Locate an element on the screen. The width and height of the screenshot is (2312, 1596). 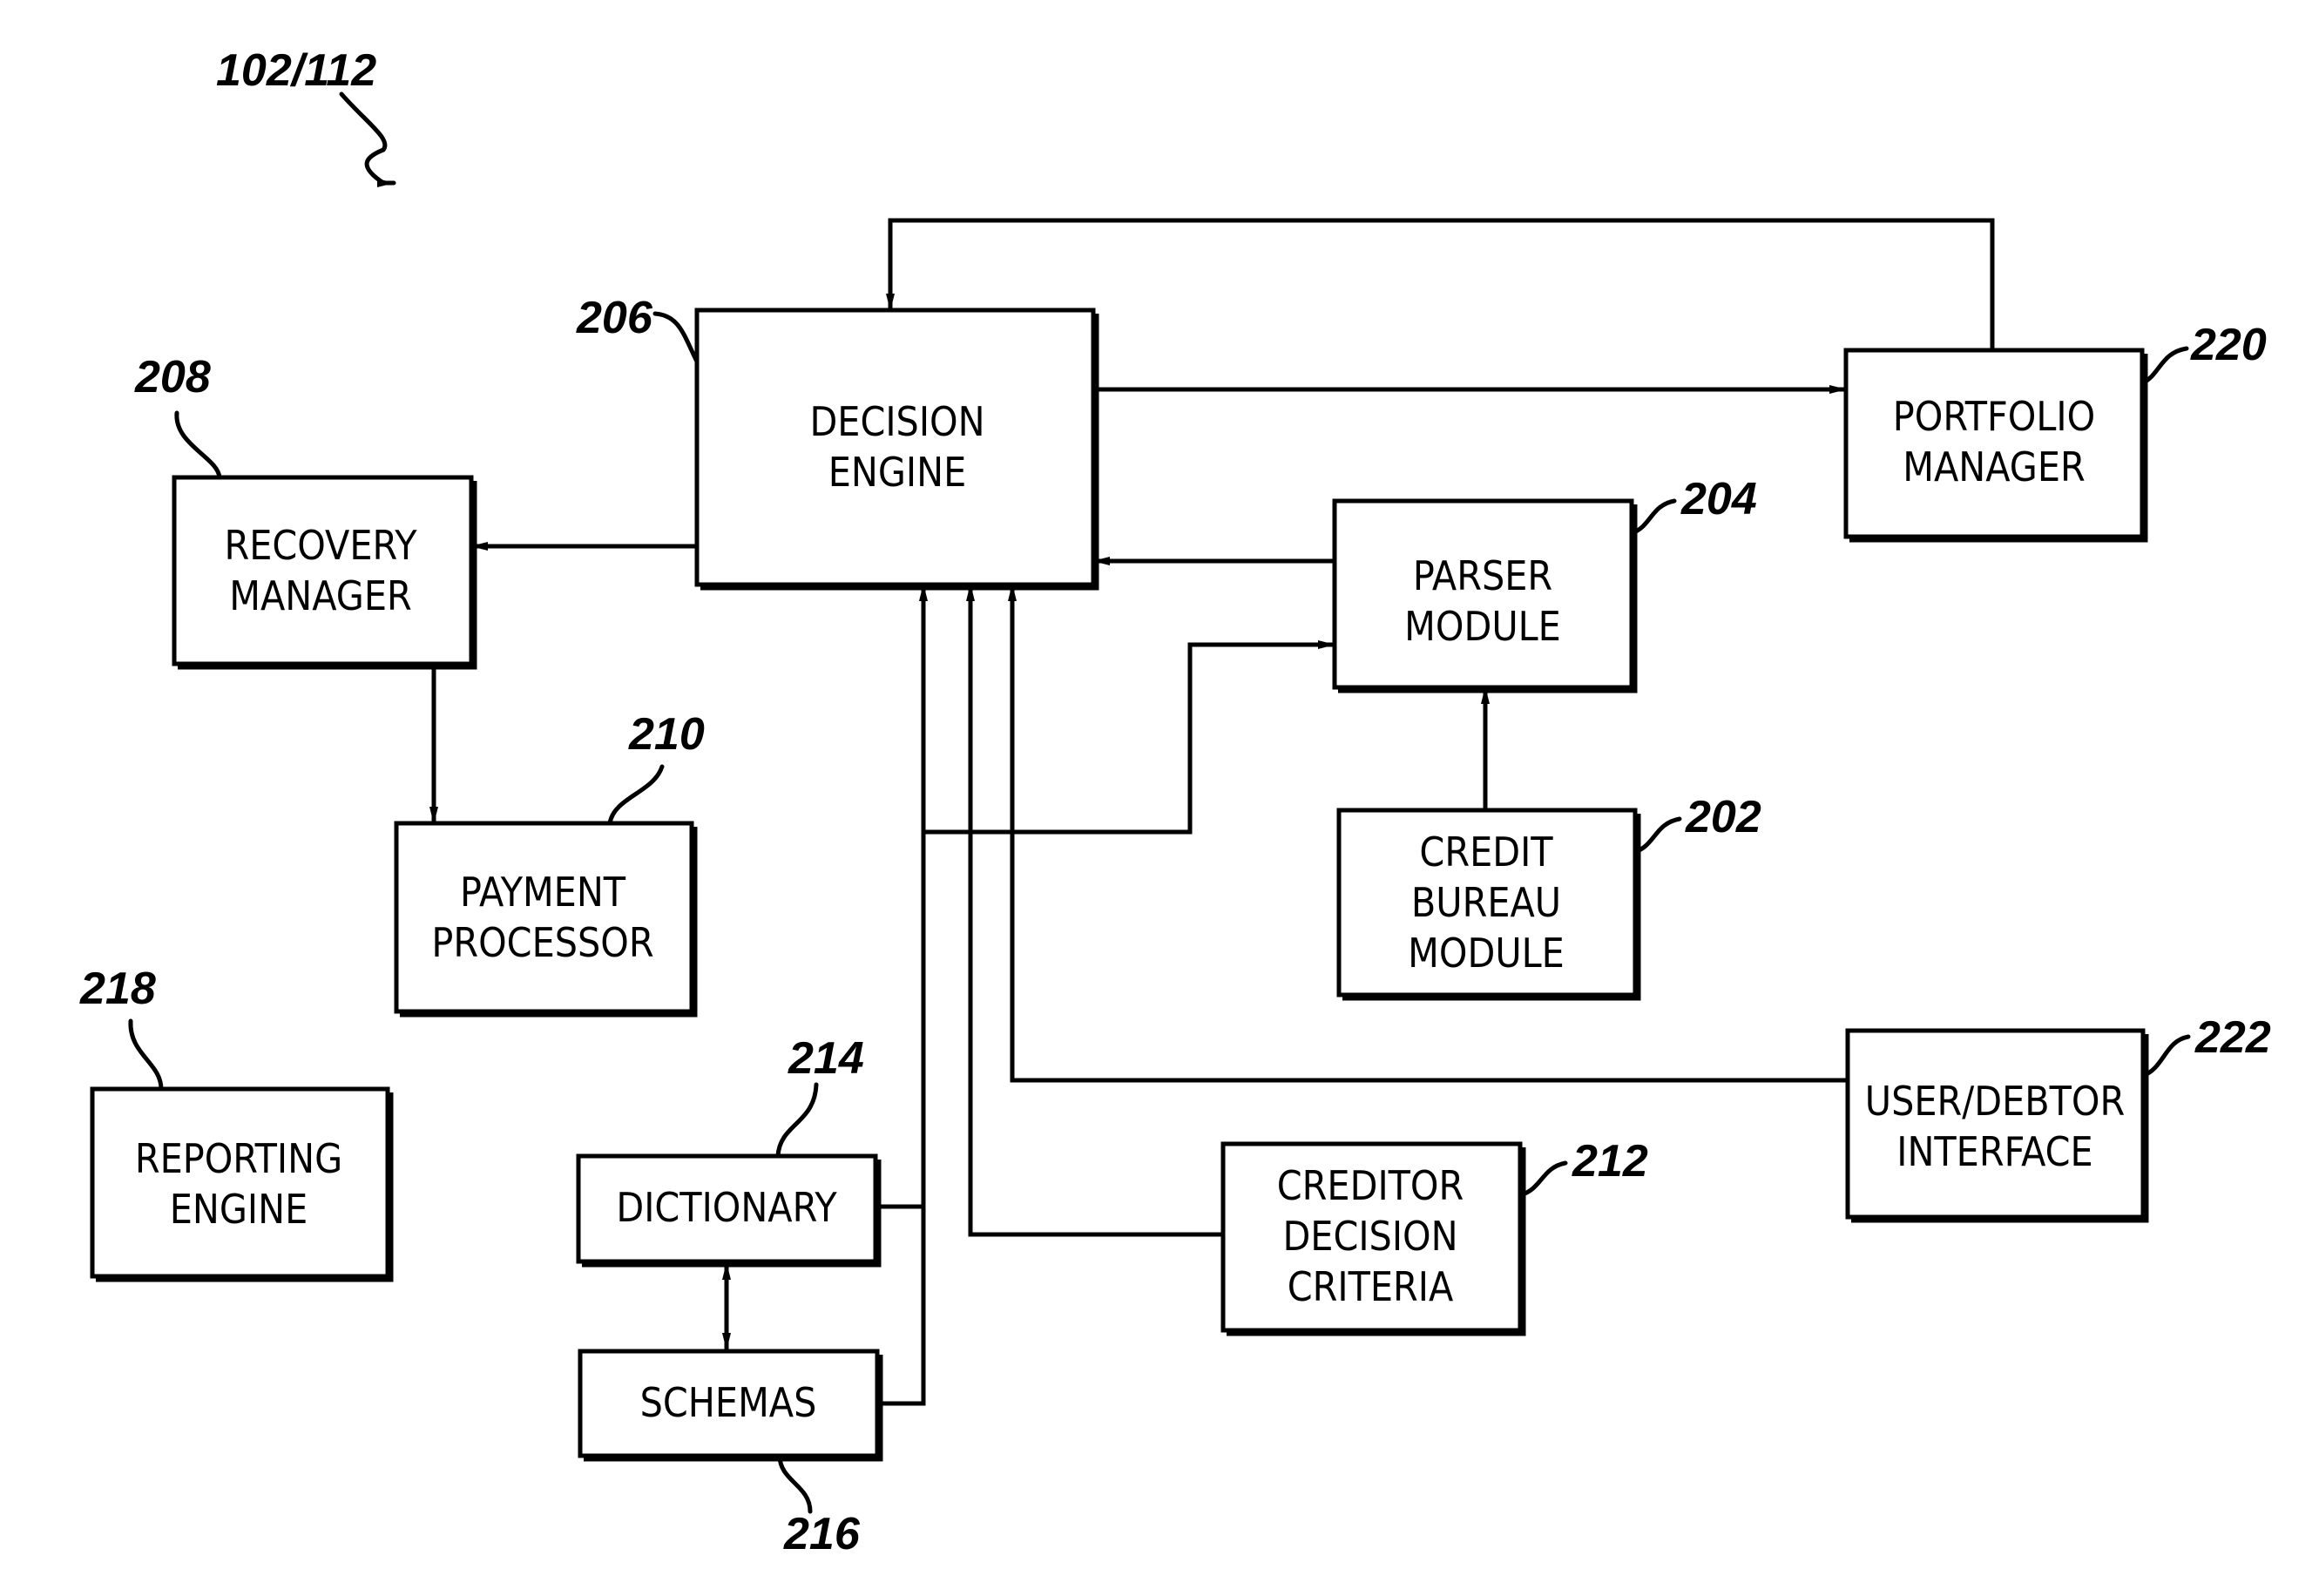
block-dictionary: DICTIONARY is located at coordinates (729, 1210).